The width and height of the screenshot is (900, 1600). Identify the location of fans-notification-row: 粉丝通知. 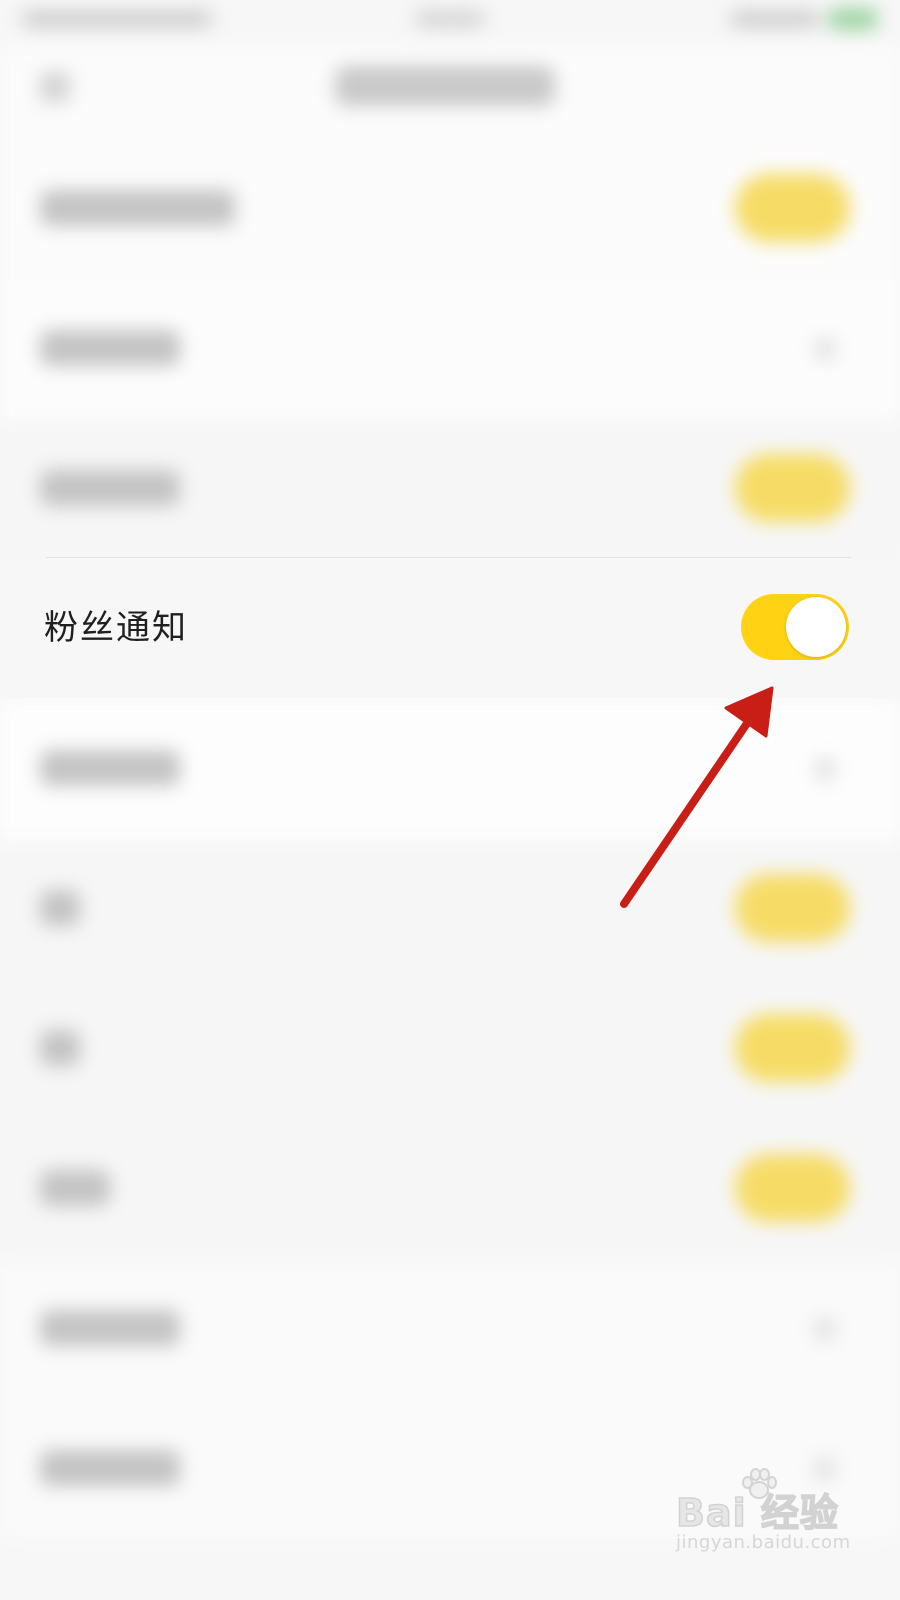
(450, 628).